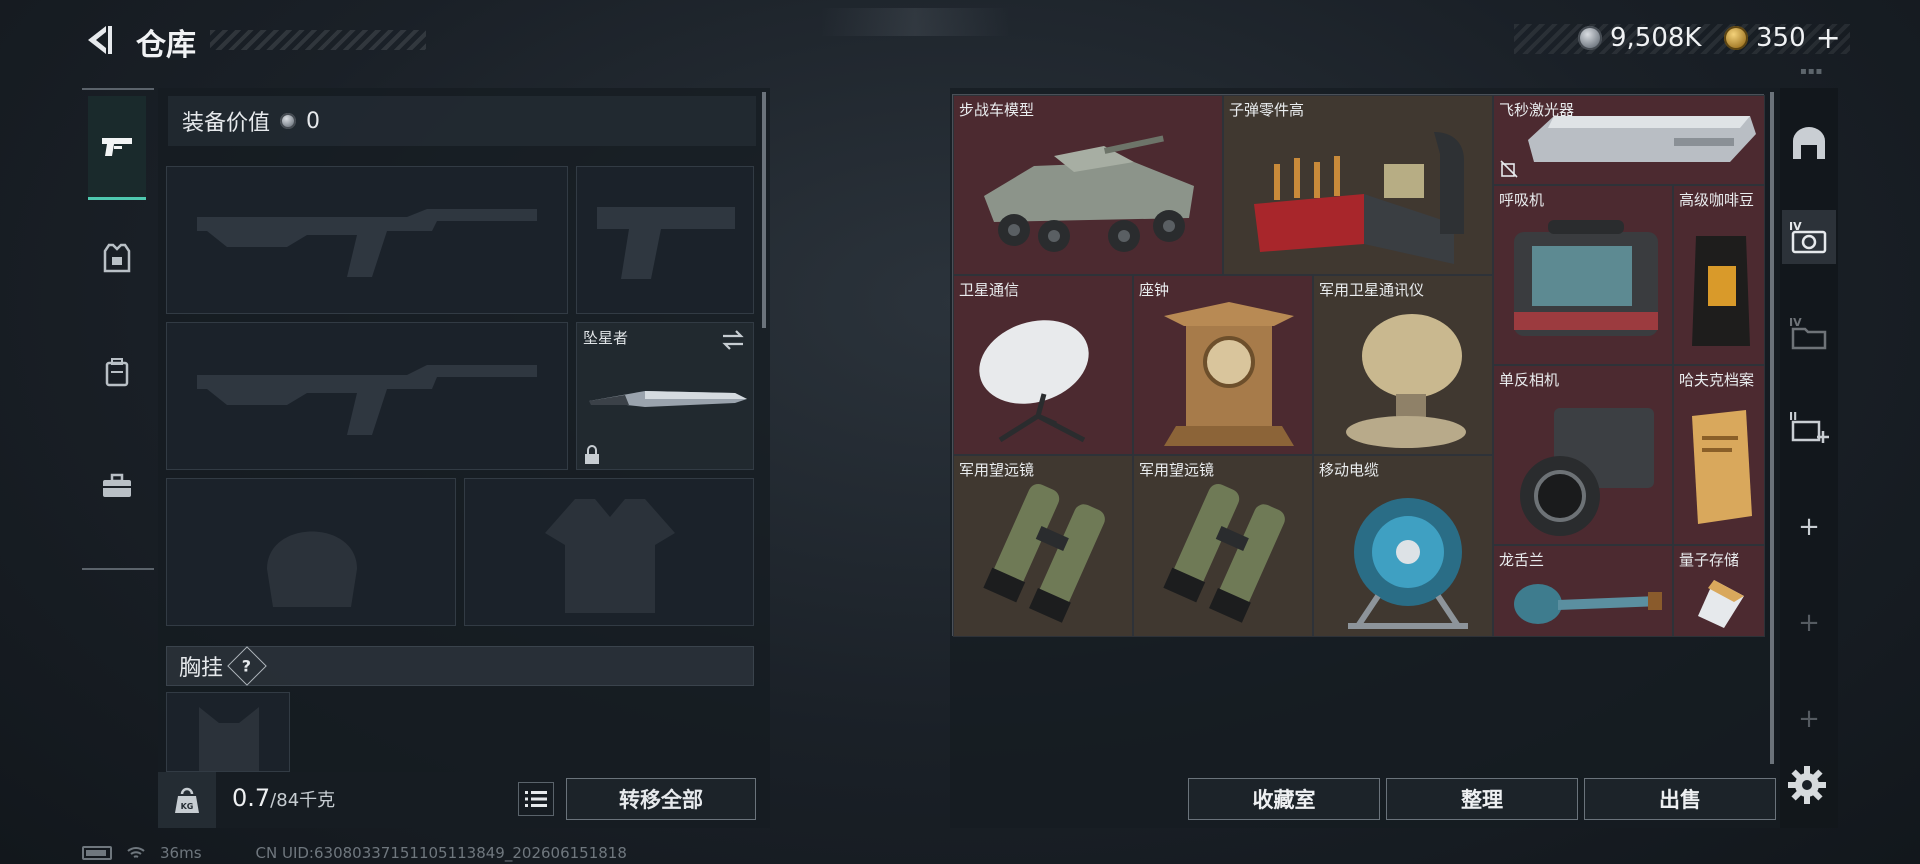 The width and height of the screenshot is (1920, 864). I want to click on swap-icon, so click(733, 340).